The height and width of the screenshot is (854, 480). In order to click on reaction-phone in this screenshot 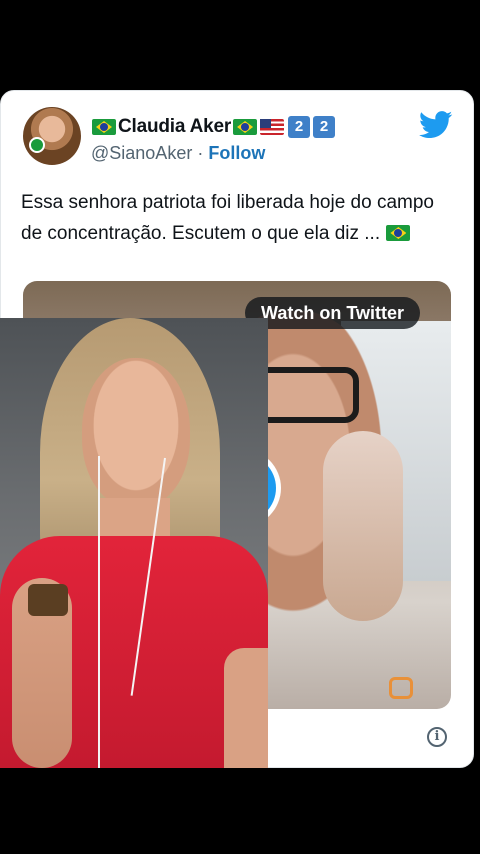, I will do `click(48, 600)`.